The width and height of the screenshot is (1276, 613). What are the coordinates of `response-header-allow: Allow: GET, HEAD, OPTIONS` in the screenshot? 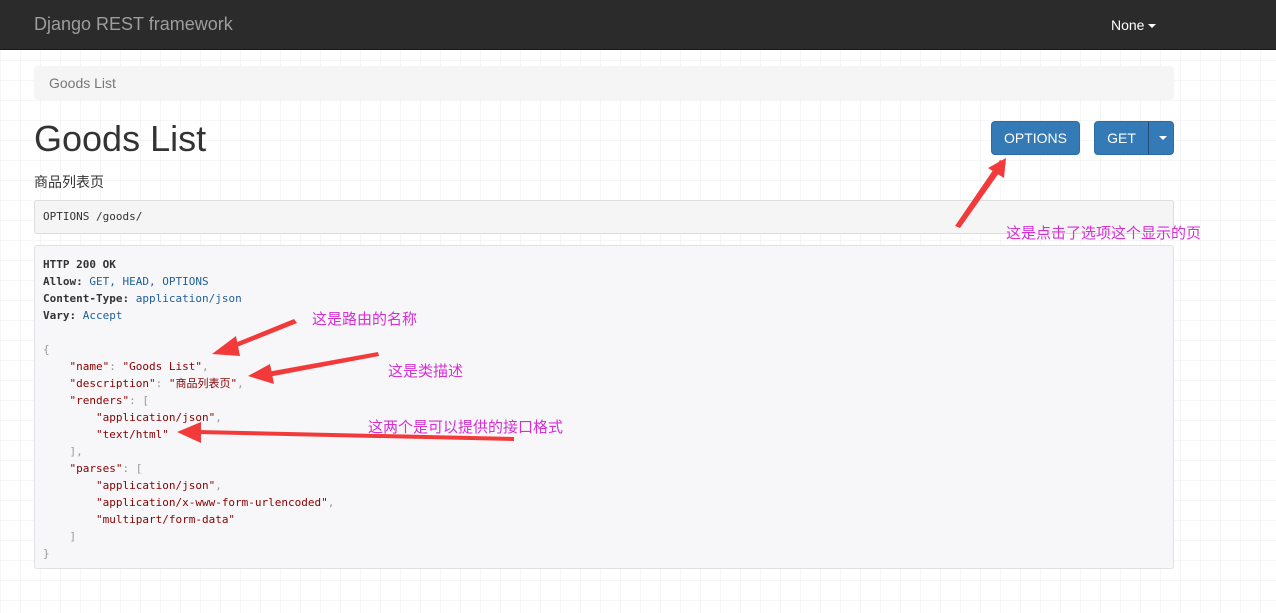 It's located at (126, 281).